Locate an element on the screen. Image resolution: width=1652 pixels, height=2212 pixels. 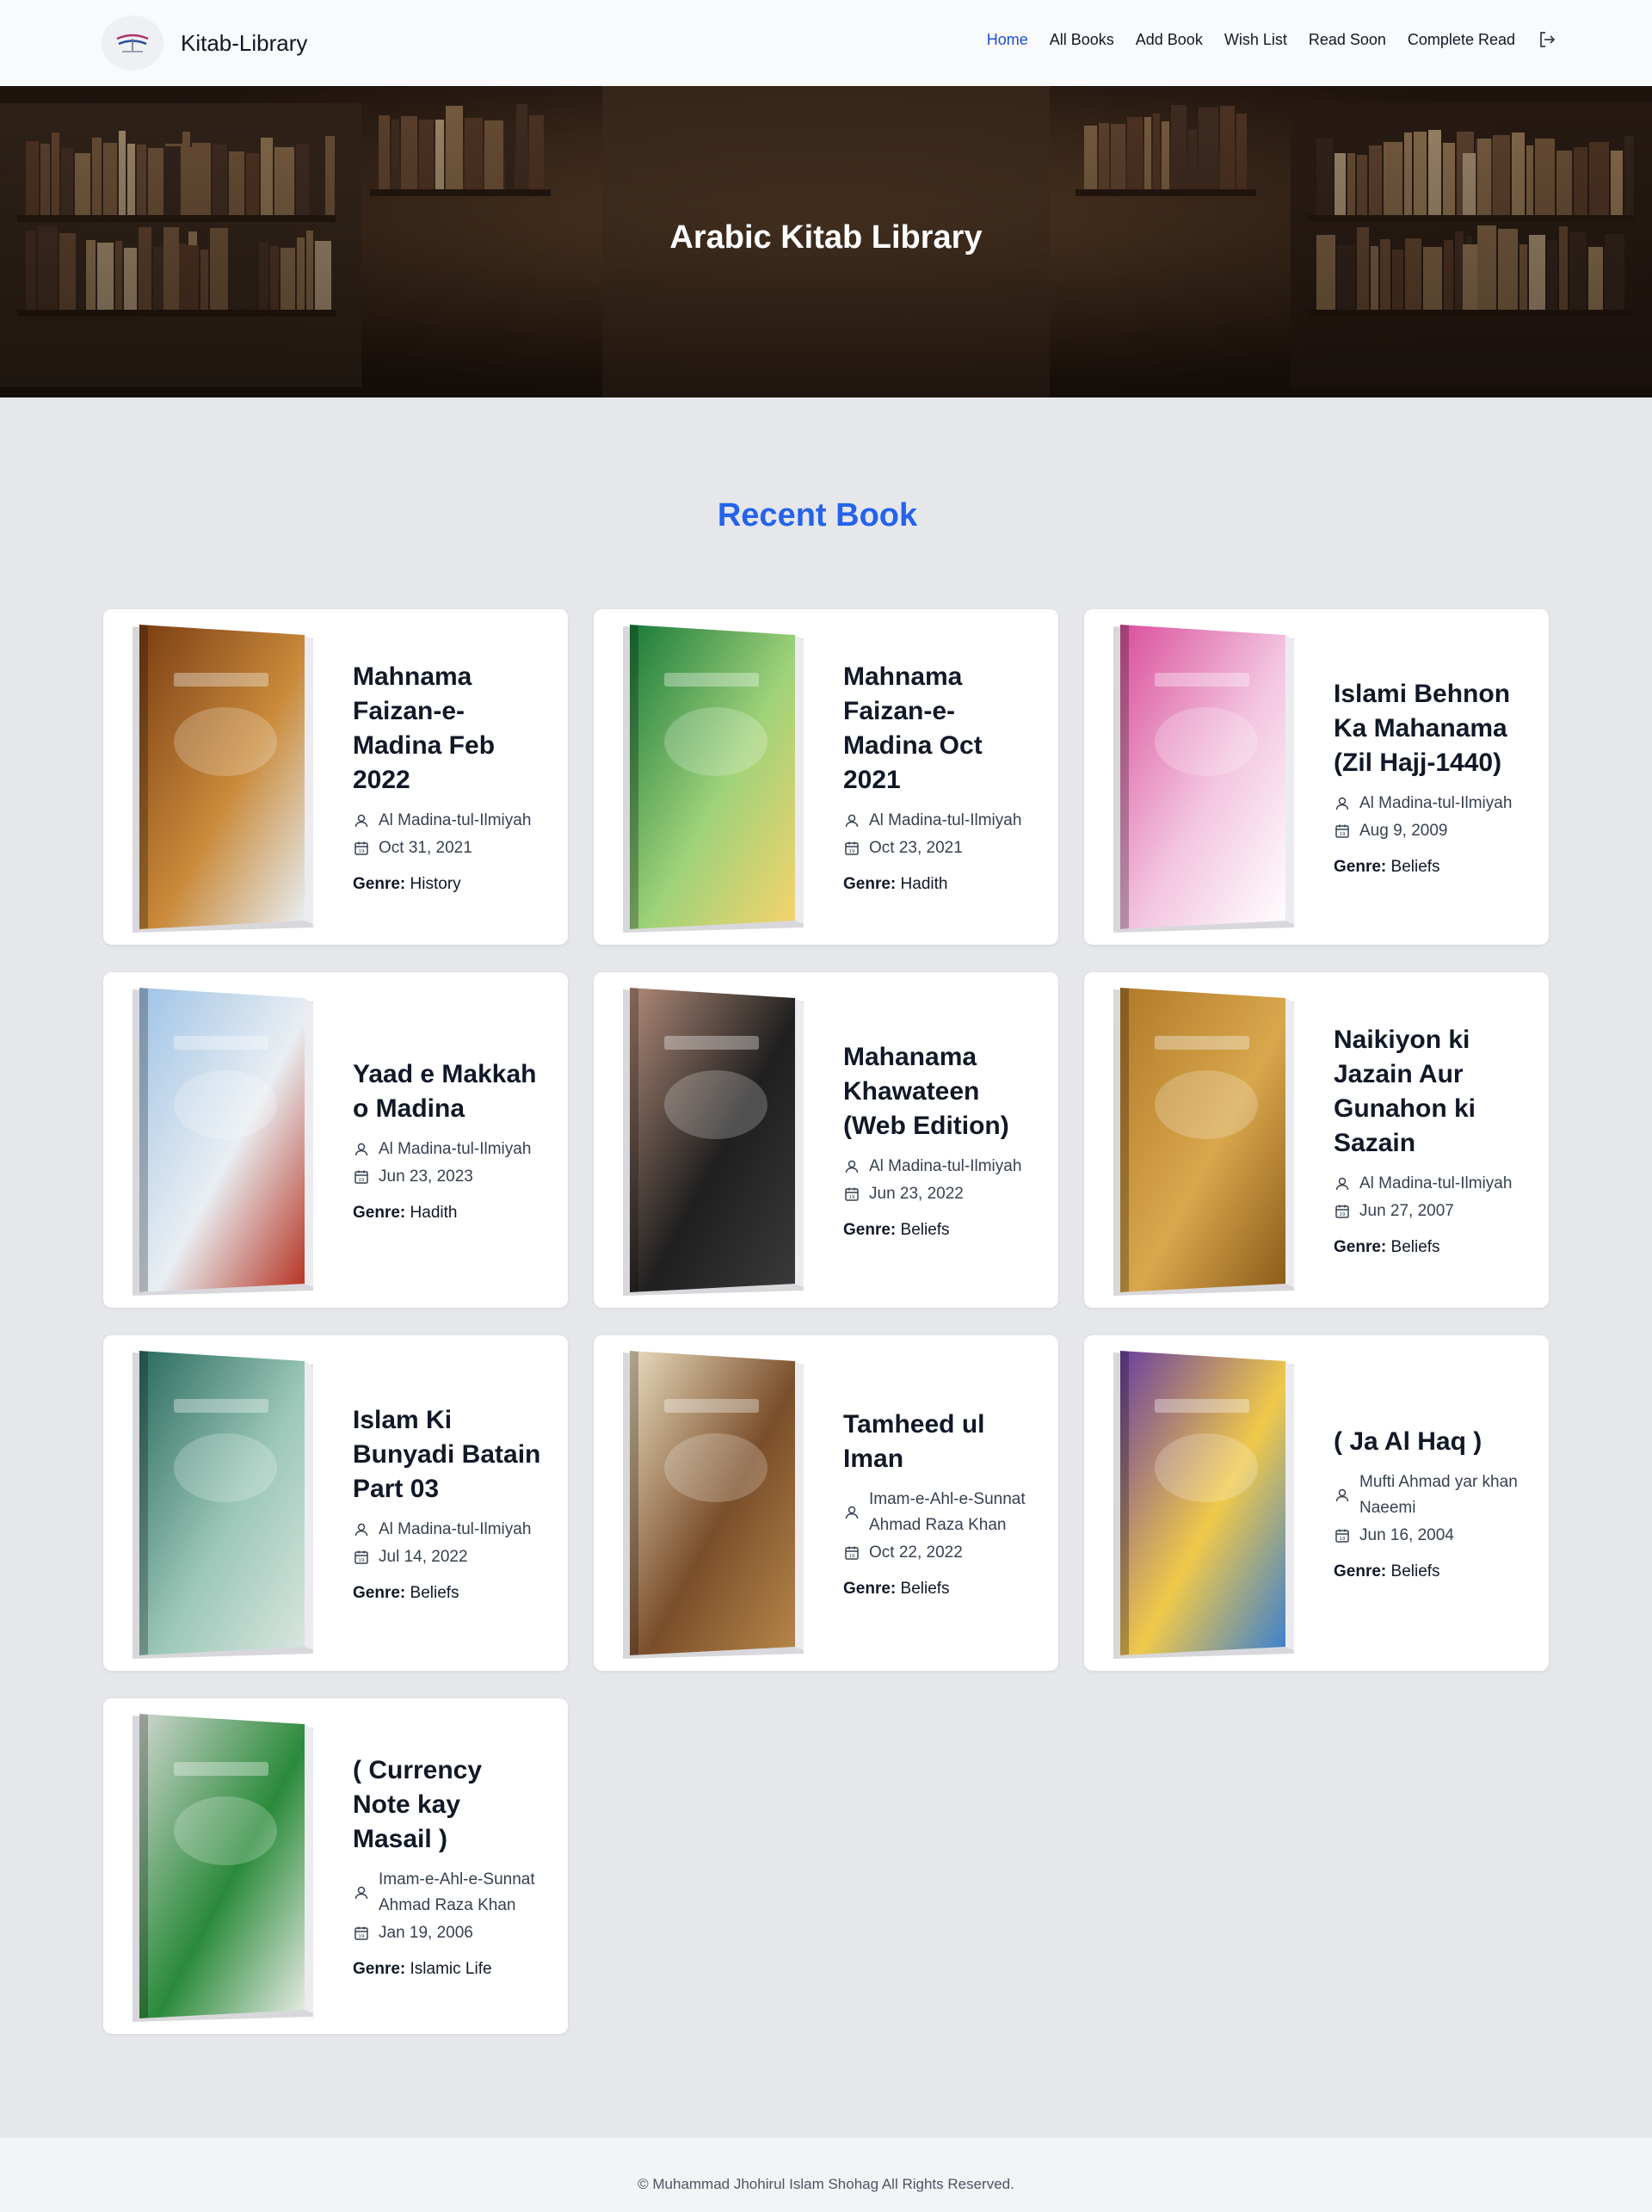
book-genre: Genre: Islamic Life is located at coordinates (449, 1970).